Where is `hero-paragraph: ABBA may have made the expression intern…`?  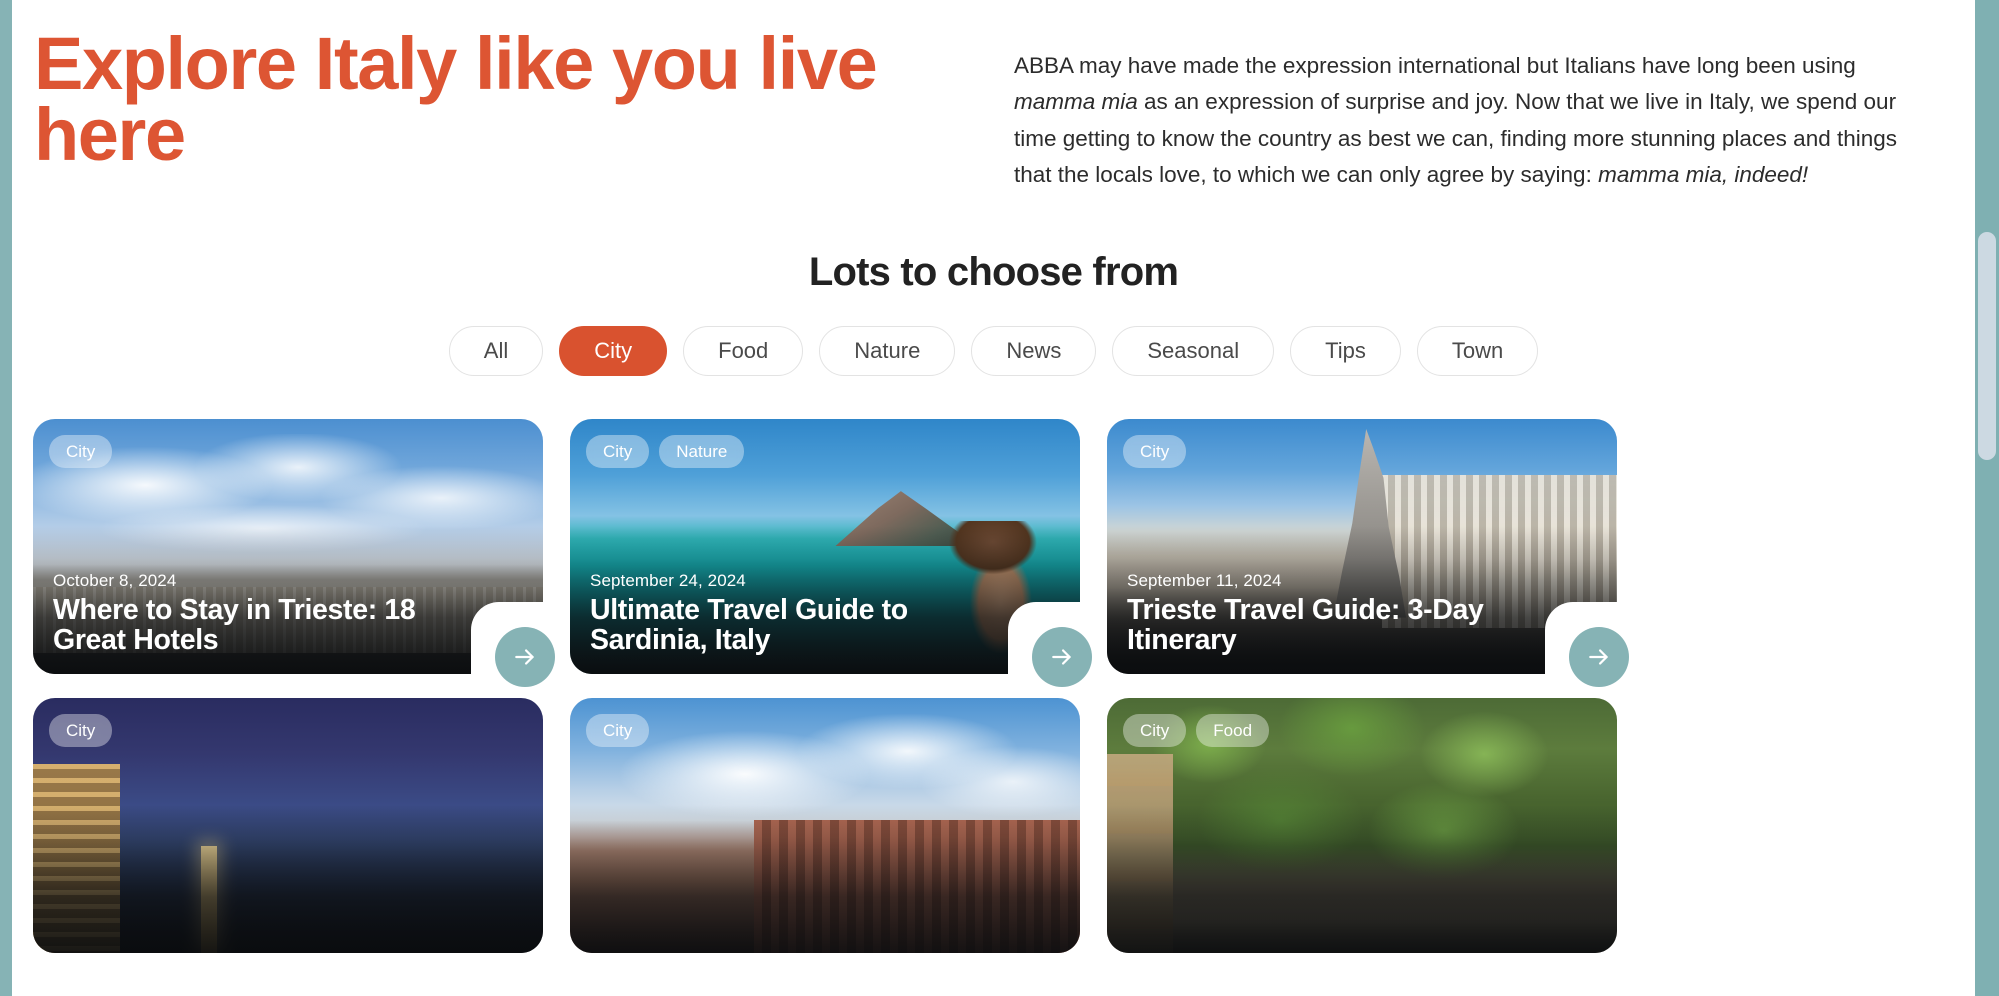 hero-paragraph: ABBA may have made the expression intern… is located at coordinates (1467, 121).